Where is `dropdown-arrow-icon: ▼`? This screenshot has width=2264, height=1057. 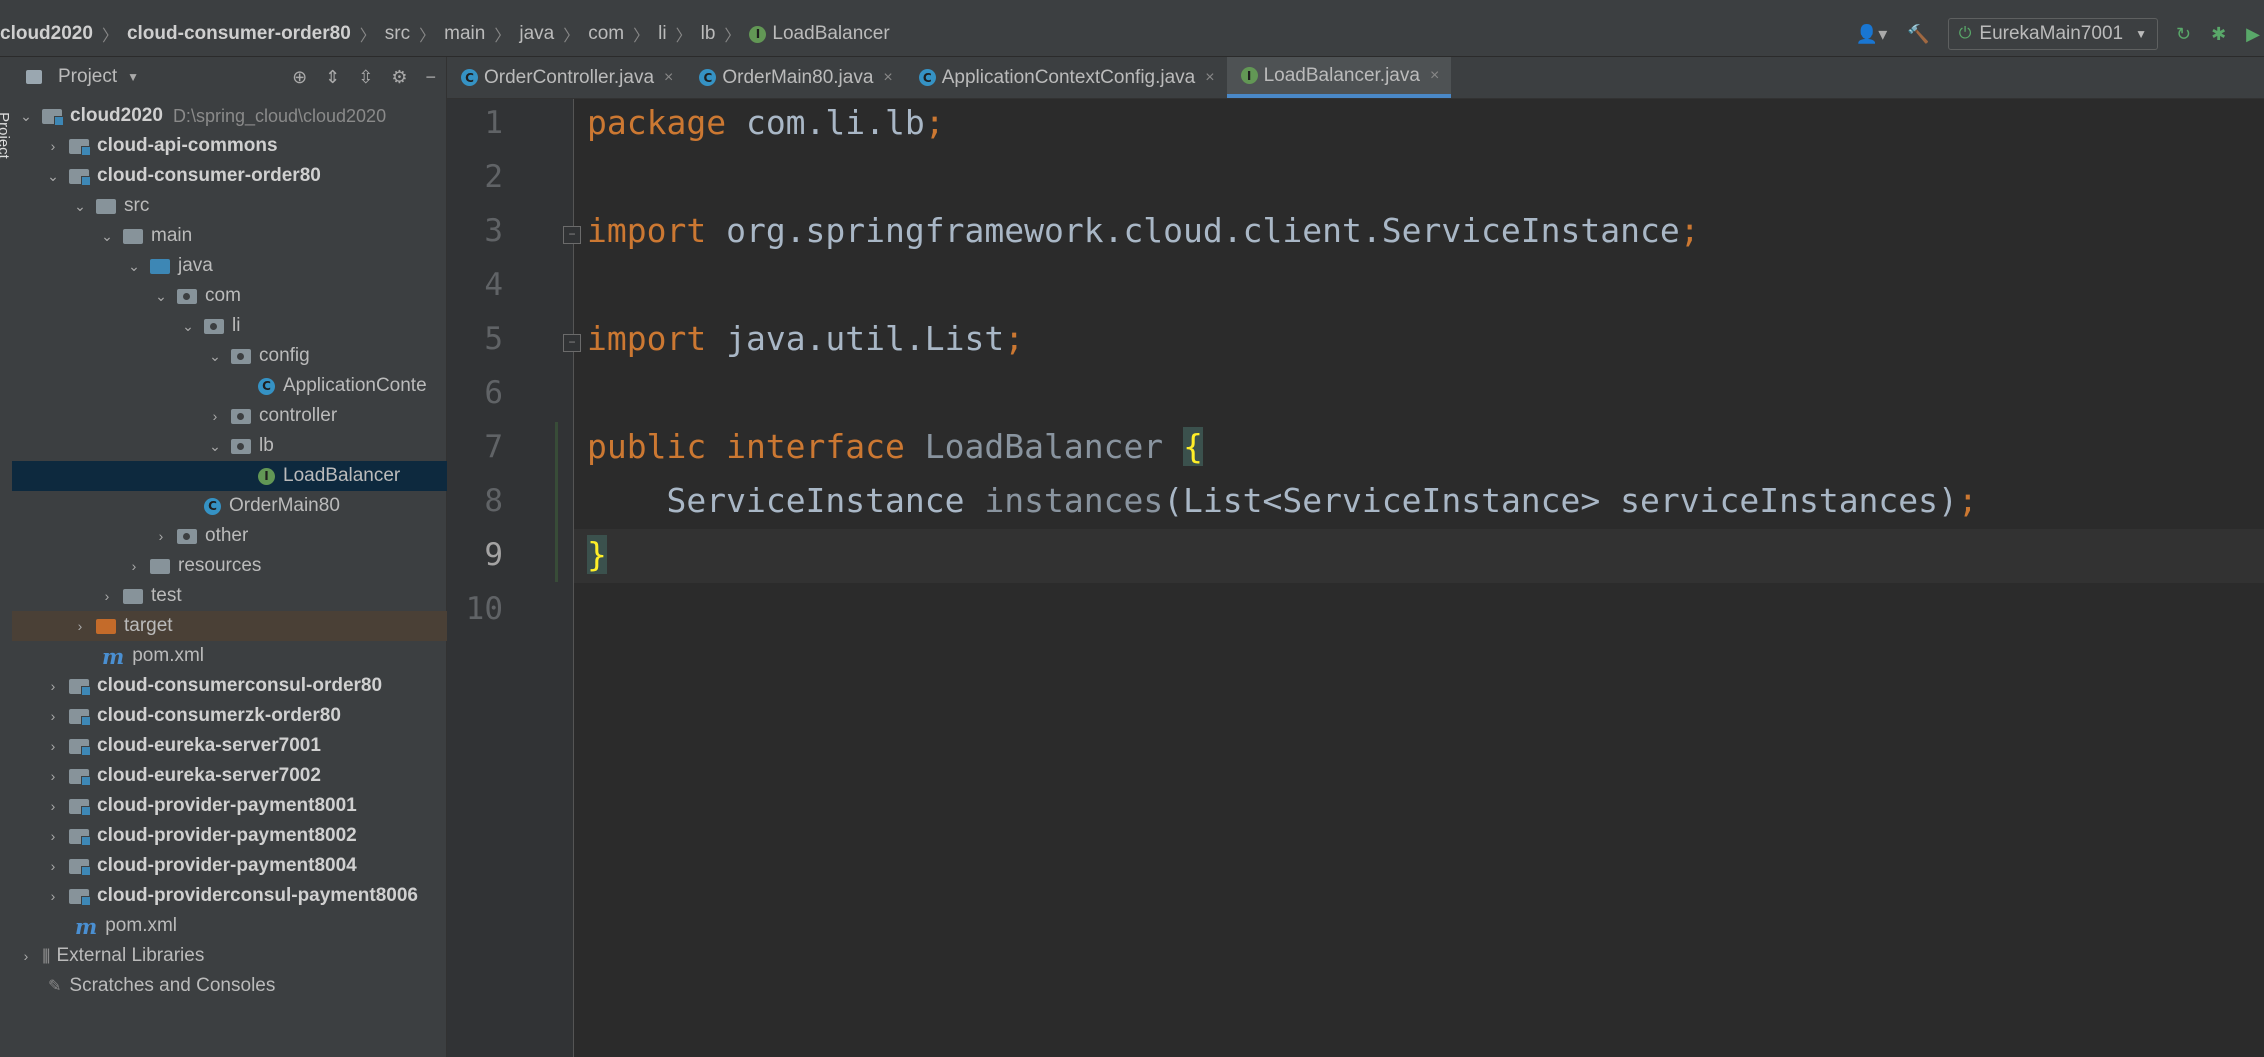
dropdown-arrow-icon: ▼ is located at coordinates (133, 77).